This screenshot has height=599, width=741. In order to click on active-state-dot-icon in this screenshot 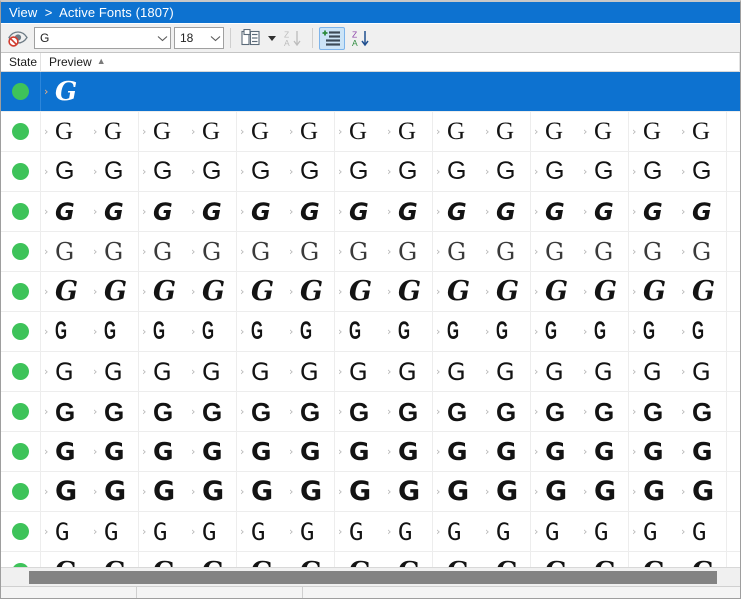, I will do `click(20, 531)`.